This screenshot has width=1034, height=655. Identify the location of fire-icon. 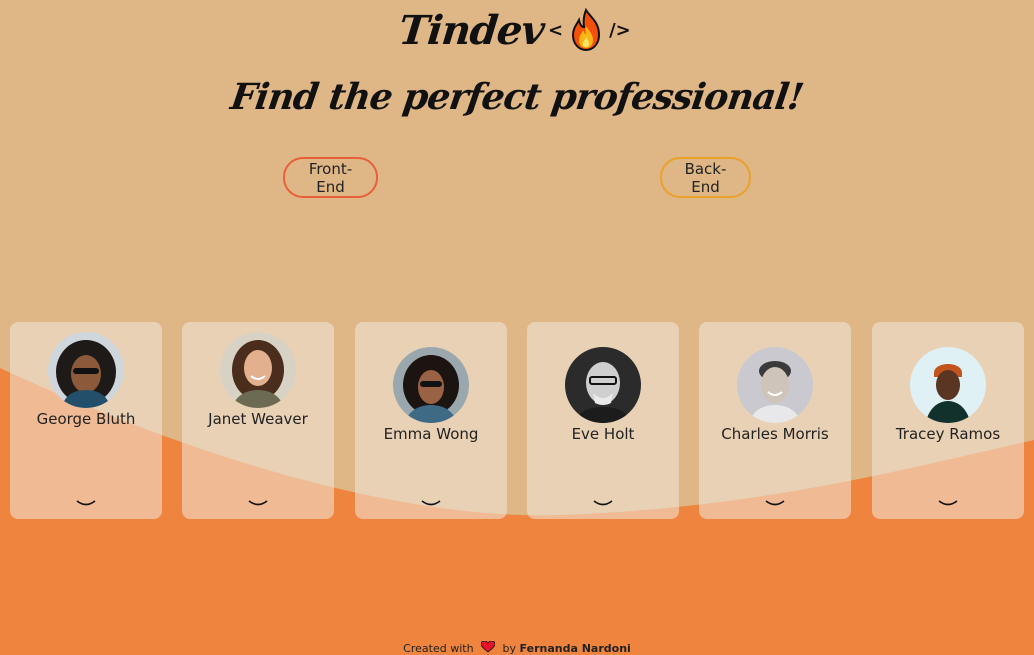
(586, 30).